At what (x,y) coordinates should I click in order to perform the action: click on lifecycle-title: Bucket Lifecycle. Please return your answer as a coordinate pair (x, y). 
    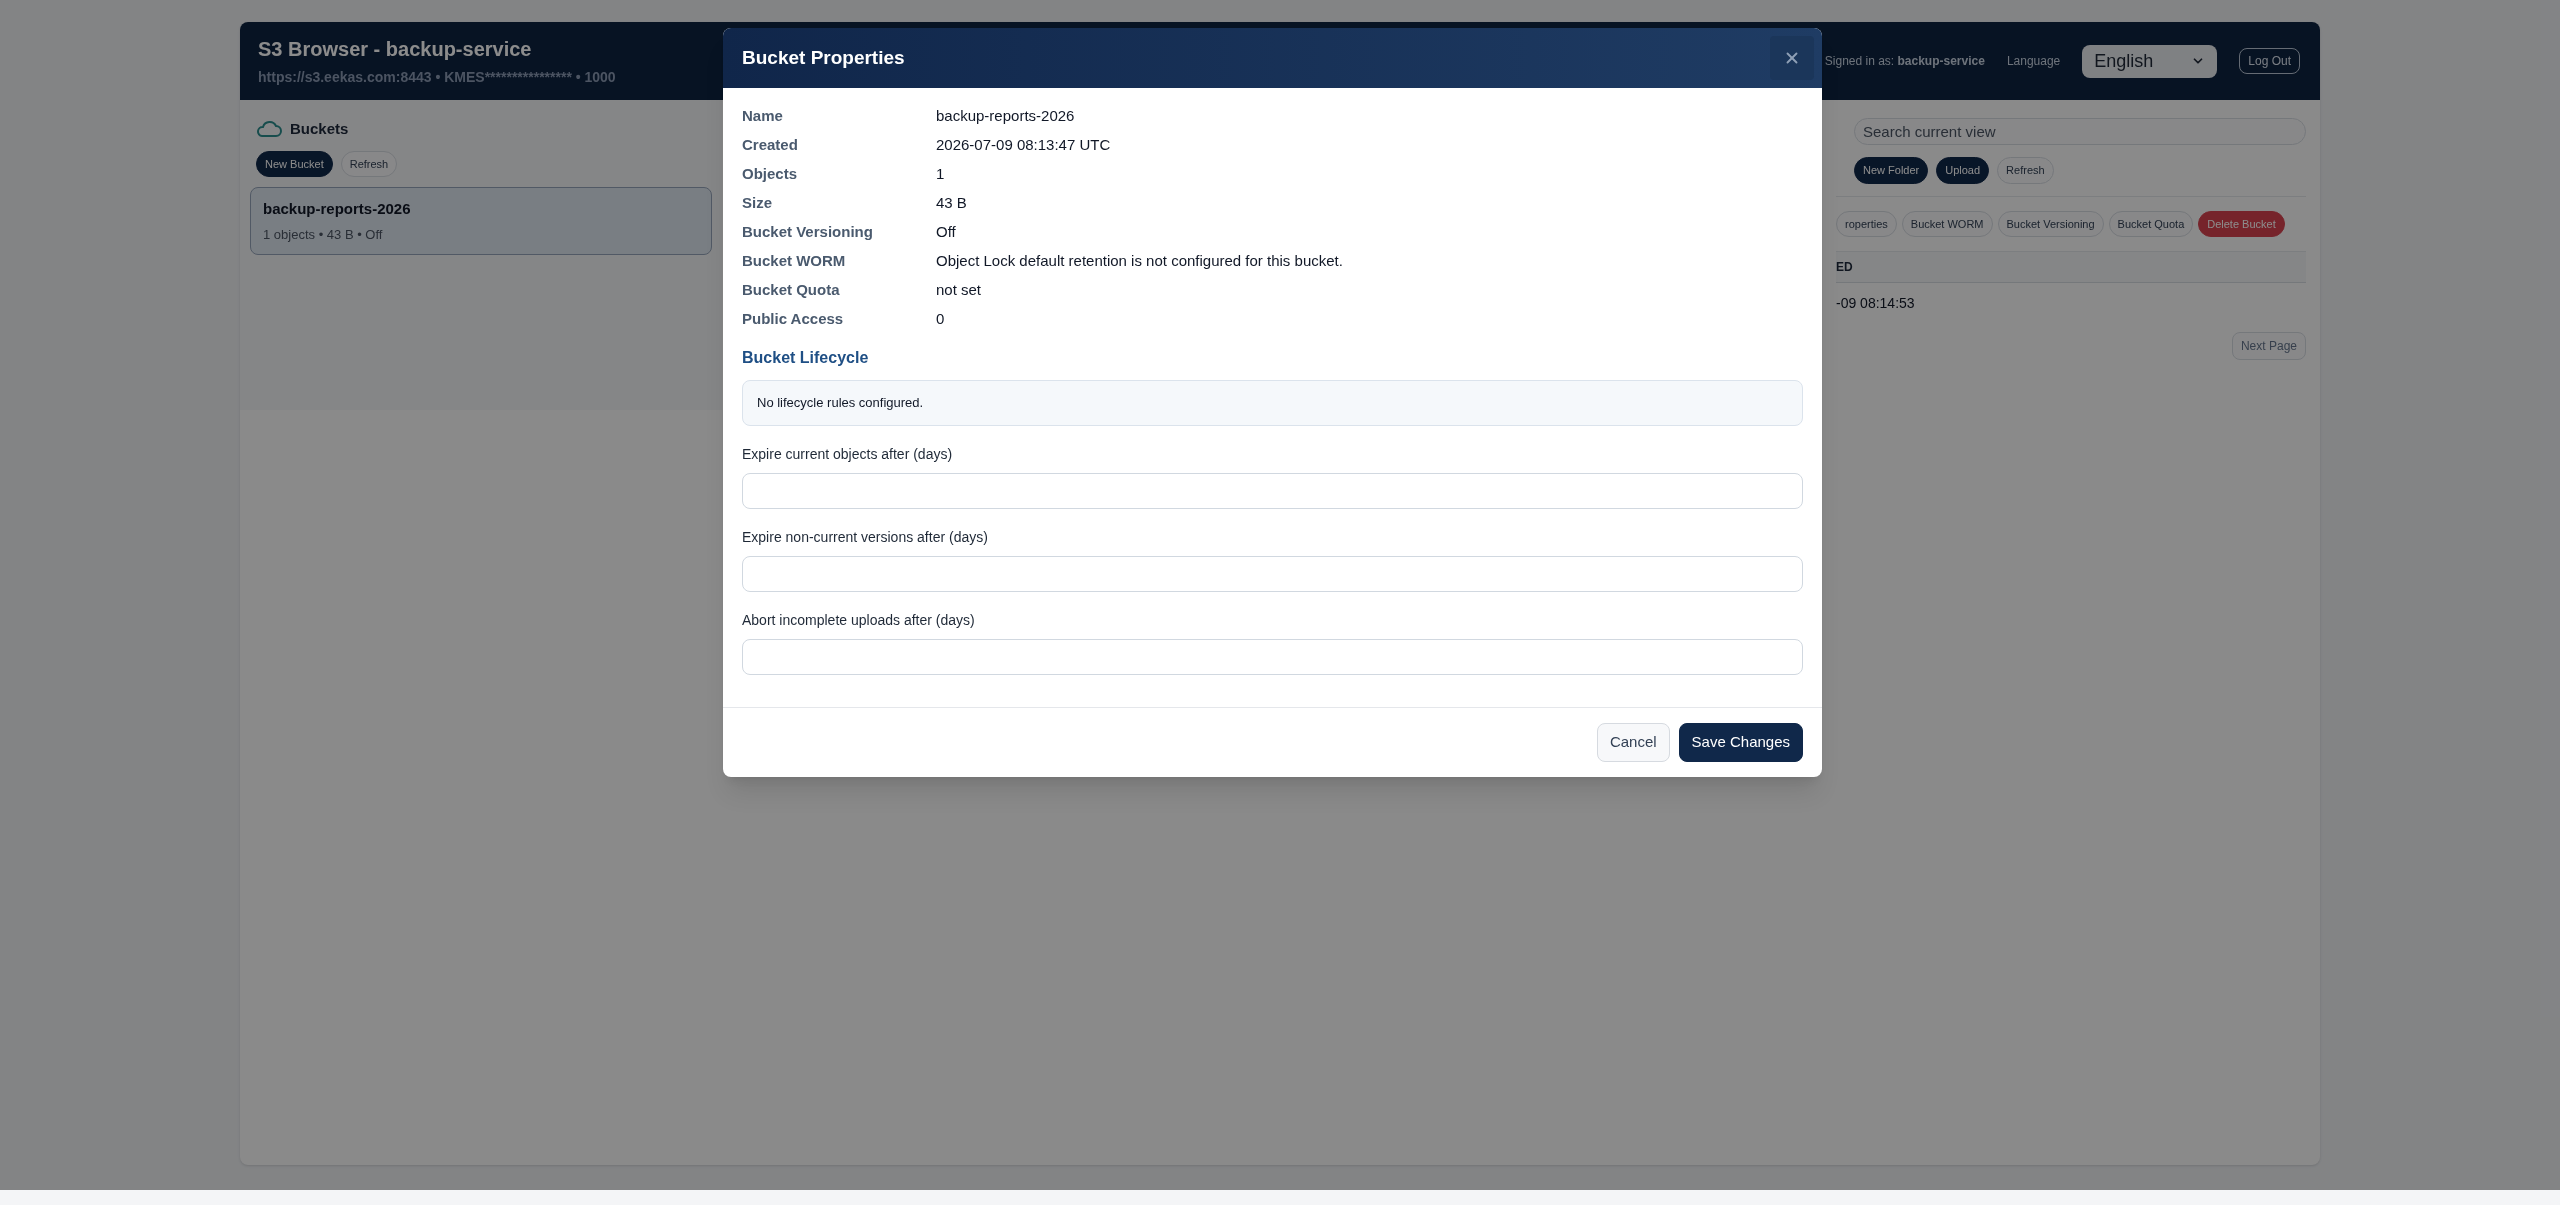
    Looking at the image, I should click on (806, 358).